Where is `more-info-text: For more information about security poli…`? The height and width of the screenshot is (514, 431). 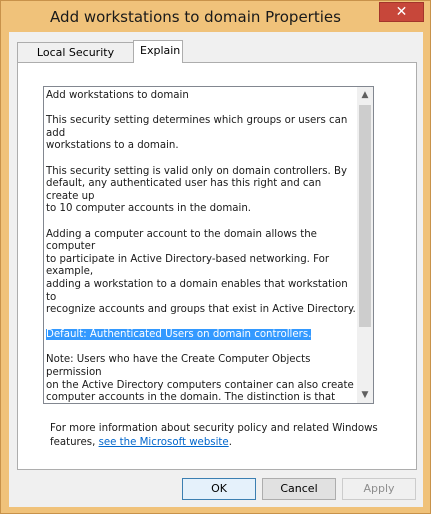 more-info-text: For more information about security poli… is located at coordinates (220, 436).